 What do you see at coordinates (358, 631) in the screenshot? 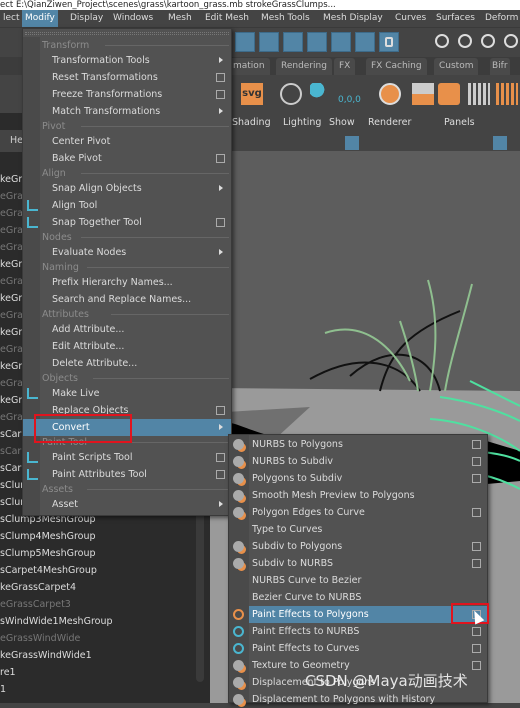
I see `submenu-item-paint-effects-to-nurbs: Paint Effects to NURBS` at bounding box center [358, 631].